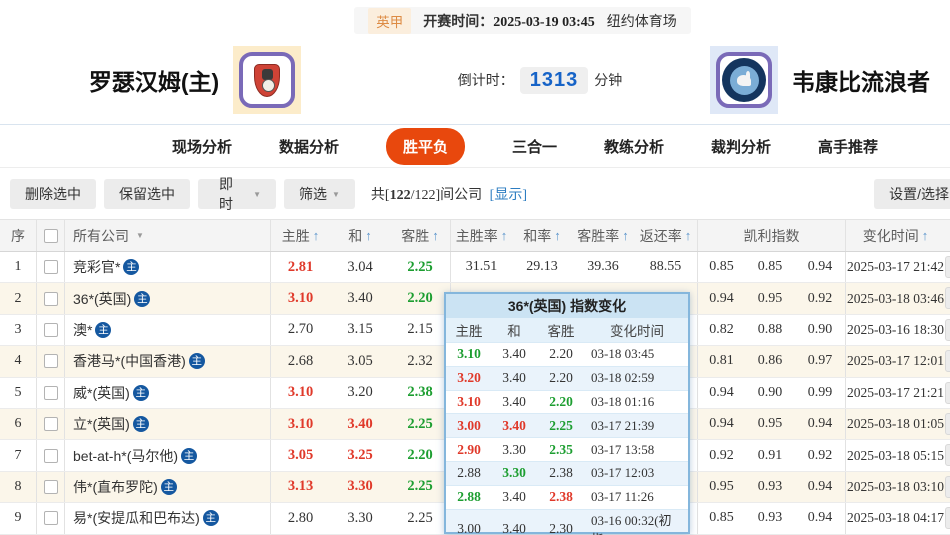  Describe the element at coordinates (82, 330) in the screenshot. I see `company-name: 澳*` at that location.